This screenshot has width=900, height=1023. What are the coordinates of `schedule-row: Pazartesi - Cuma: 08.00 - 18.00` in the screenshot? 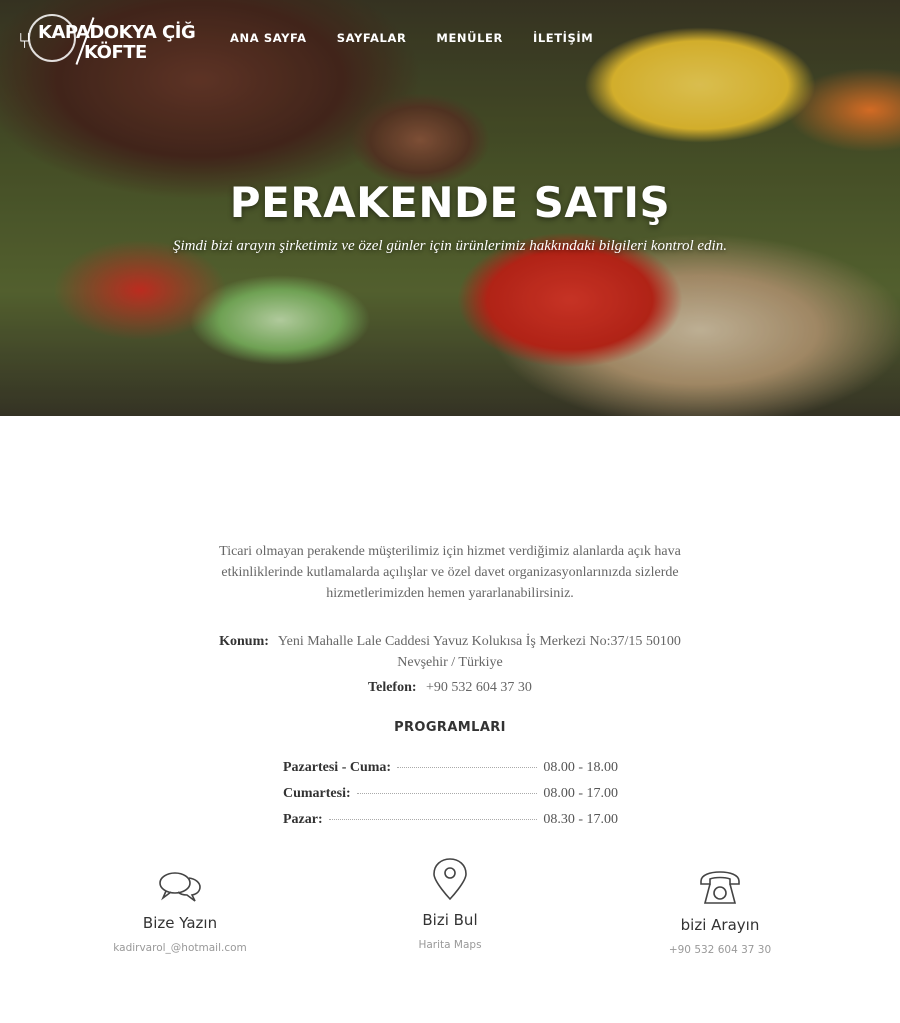 It's located at (450, 768).